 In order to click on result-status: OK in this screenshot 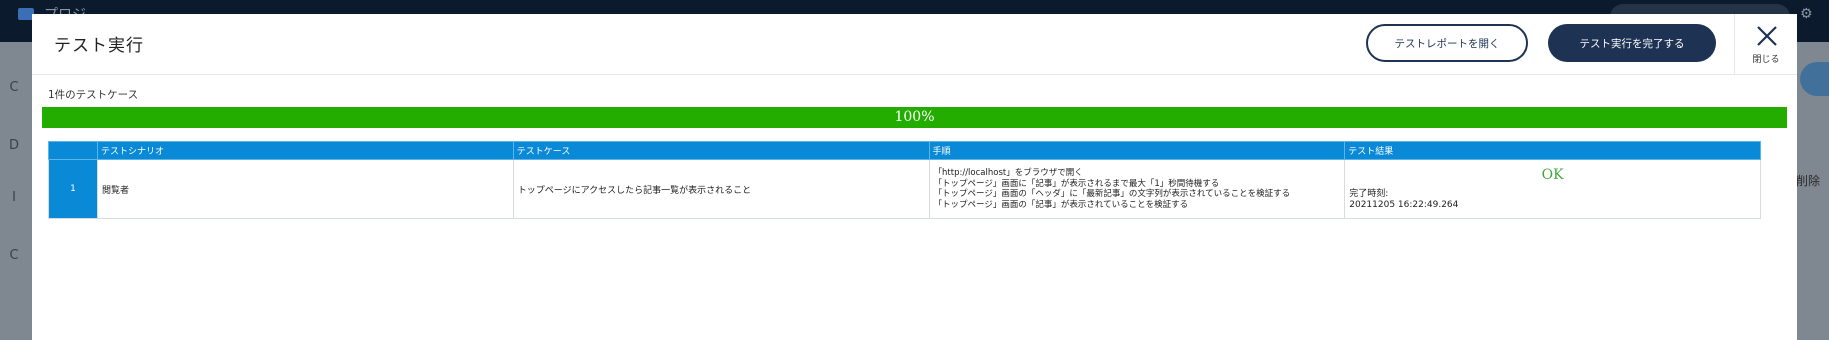, I will do `click(1552, 175)`.